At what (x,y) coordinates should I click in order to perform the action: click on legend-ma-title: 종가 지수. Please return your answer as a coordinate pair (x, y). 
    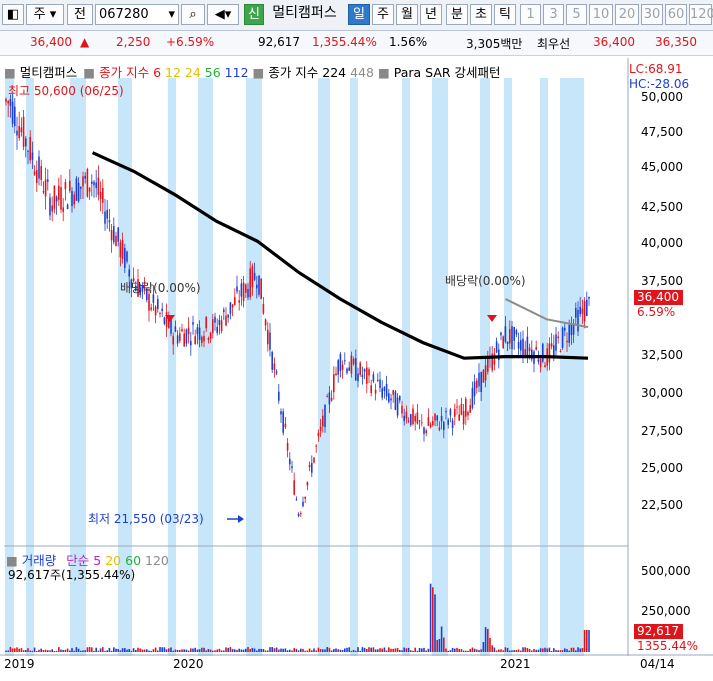
    Looking at the image, I should click on (124, 72).